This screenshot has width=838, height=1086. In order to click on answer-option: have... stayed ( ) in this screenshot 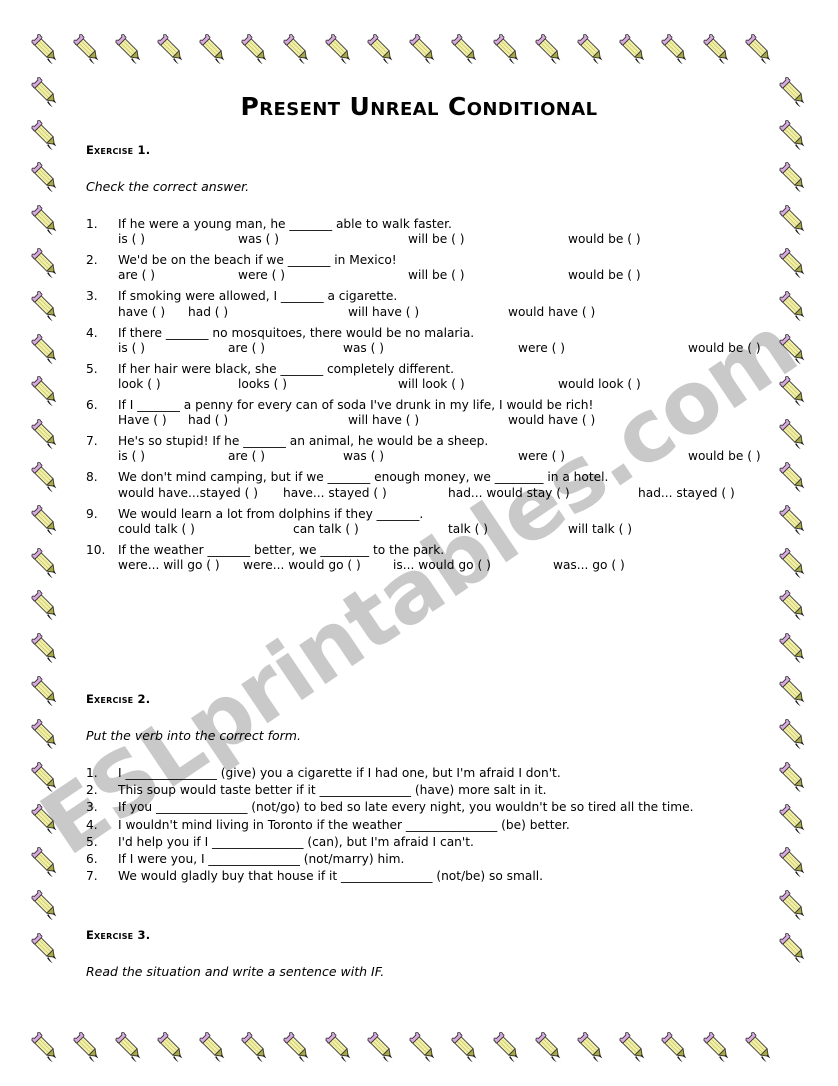, I will do `click(335, 492)`.